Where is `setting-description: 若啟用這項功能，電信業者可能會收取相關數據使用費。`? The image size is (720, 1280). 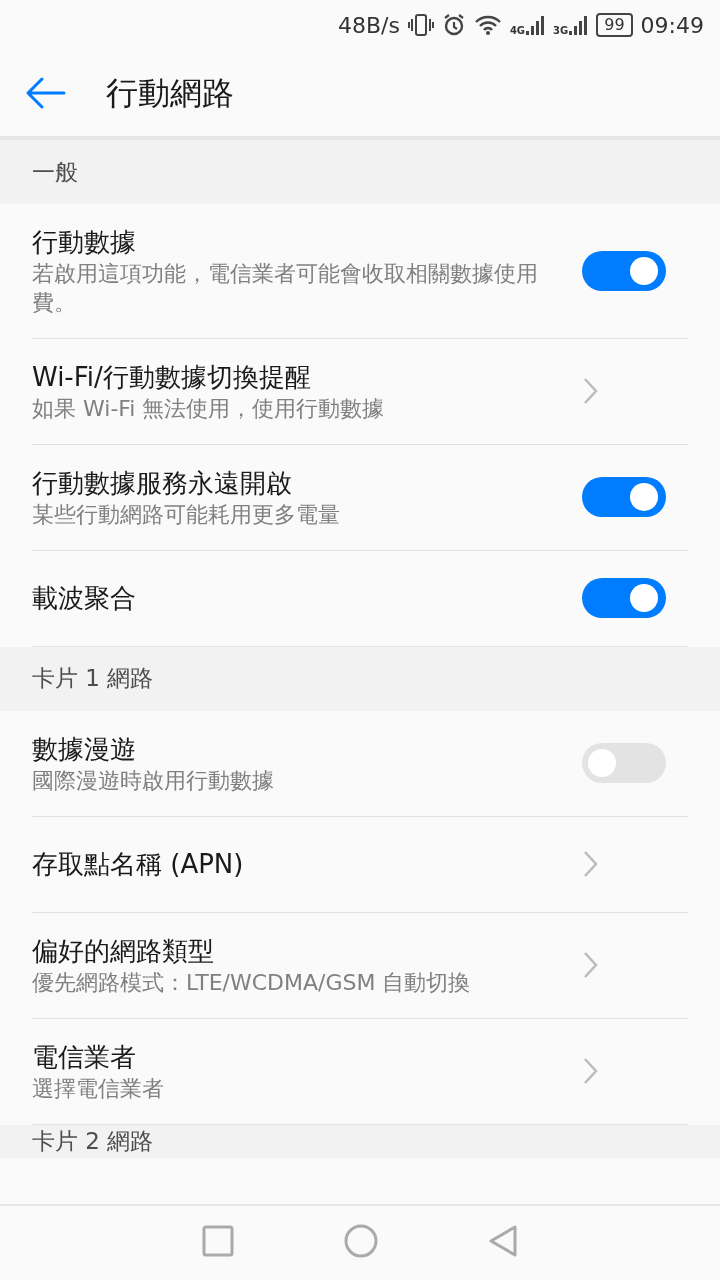
setting-description: 若啟用這項功能，電信業者可能會收取相關數據使用費。 is located at coordinates (285, 288).